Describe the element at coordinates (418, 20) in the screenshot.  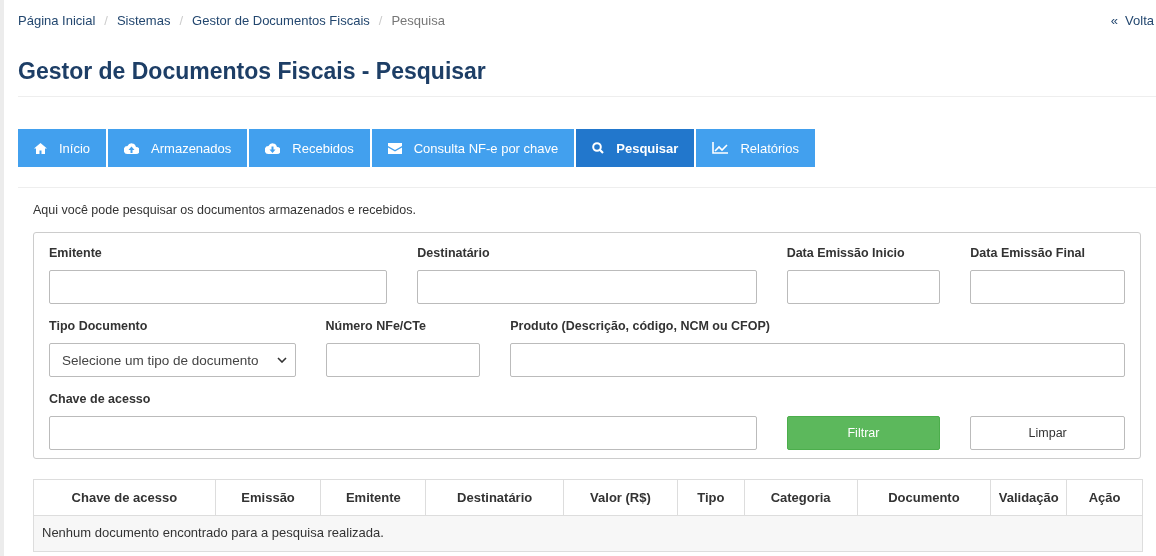
I see `breadcrumb-current: Pesquisa` at that location.